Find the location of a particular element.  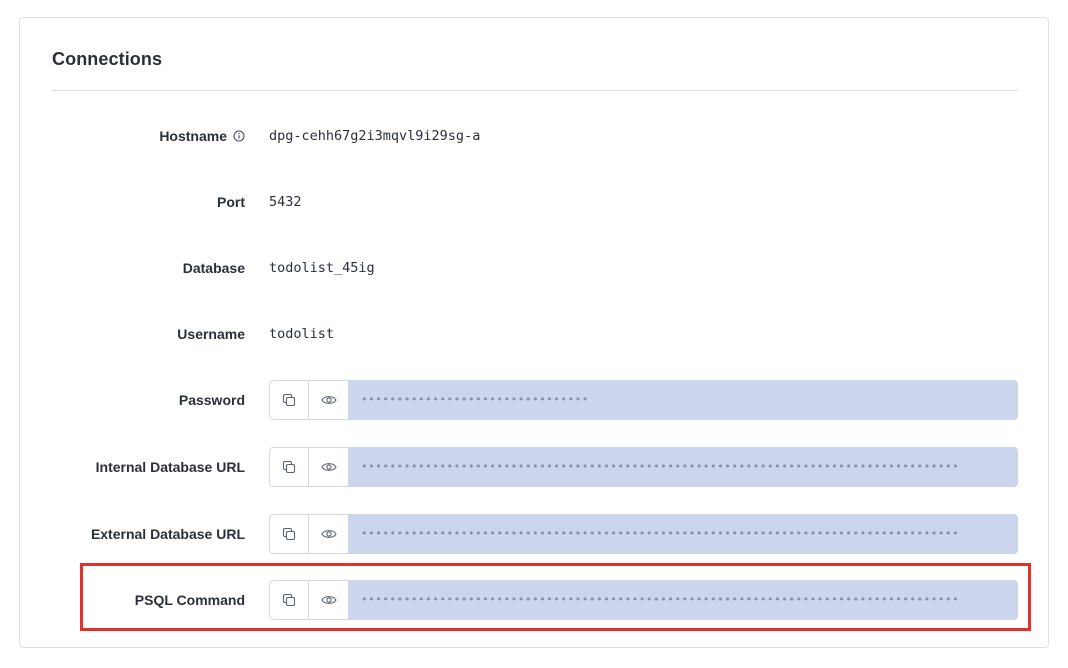

database-label: Database is located at coordinates (214, 268).